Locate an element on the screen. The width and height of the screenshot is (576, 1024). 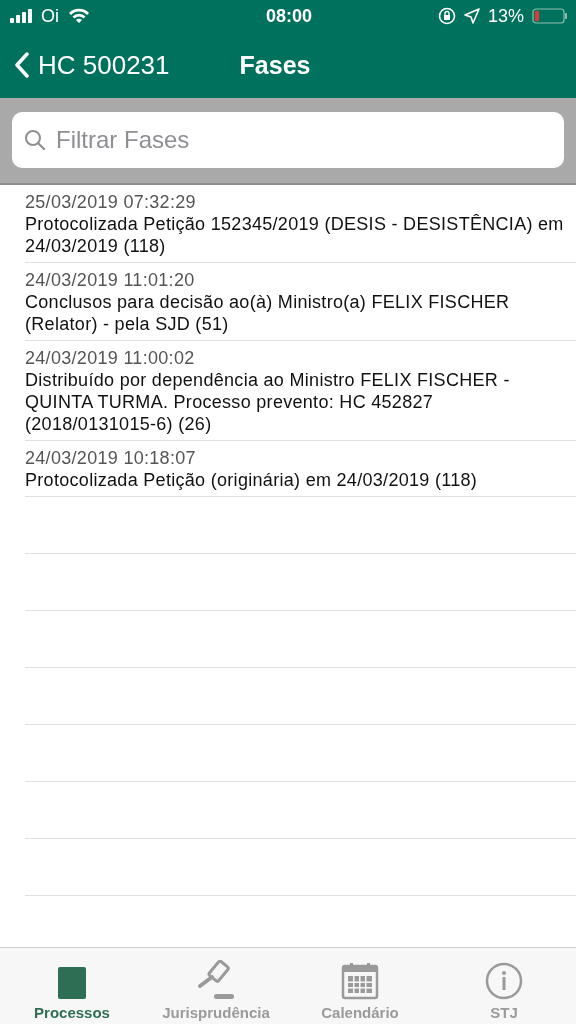
phase-description: Conclusos para decisão ao(à) Ministro(a) FELIX FISCHER (Relator) - pela SJD (51) is located at coordinates (268, 313).